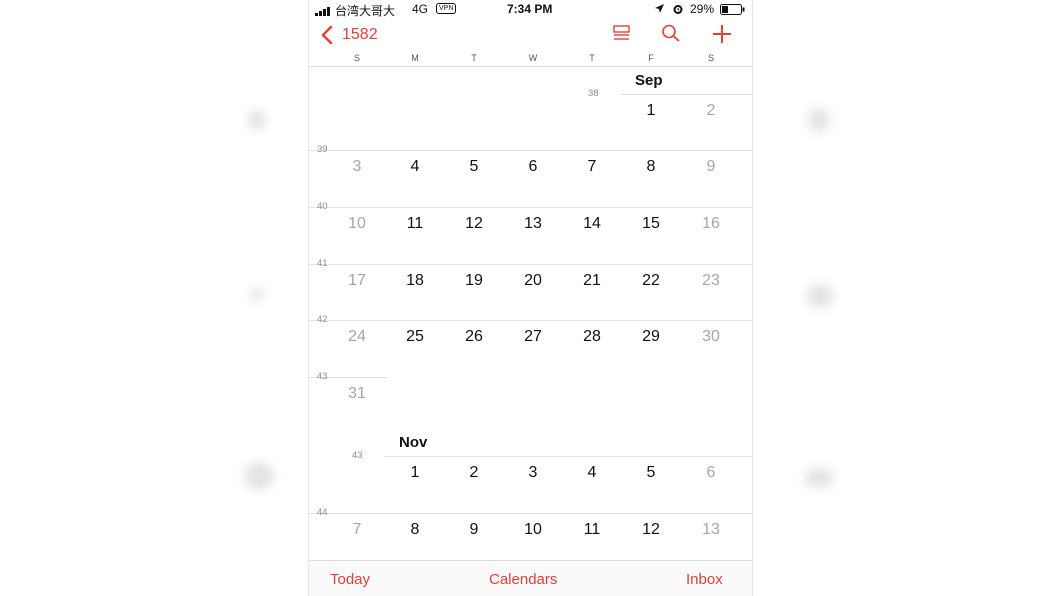 This screenshot has width=1060, height=596. I want to click on tab-bar: Today Calendars Inbox, so click(530, 578).